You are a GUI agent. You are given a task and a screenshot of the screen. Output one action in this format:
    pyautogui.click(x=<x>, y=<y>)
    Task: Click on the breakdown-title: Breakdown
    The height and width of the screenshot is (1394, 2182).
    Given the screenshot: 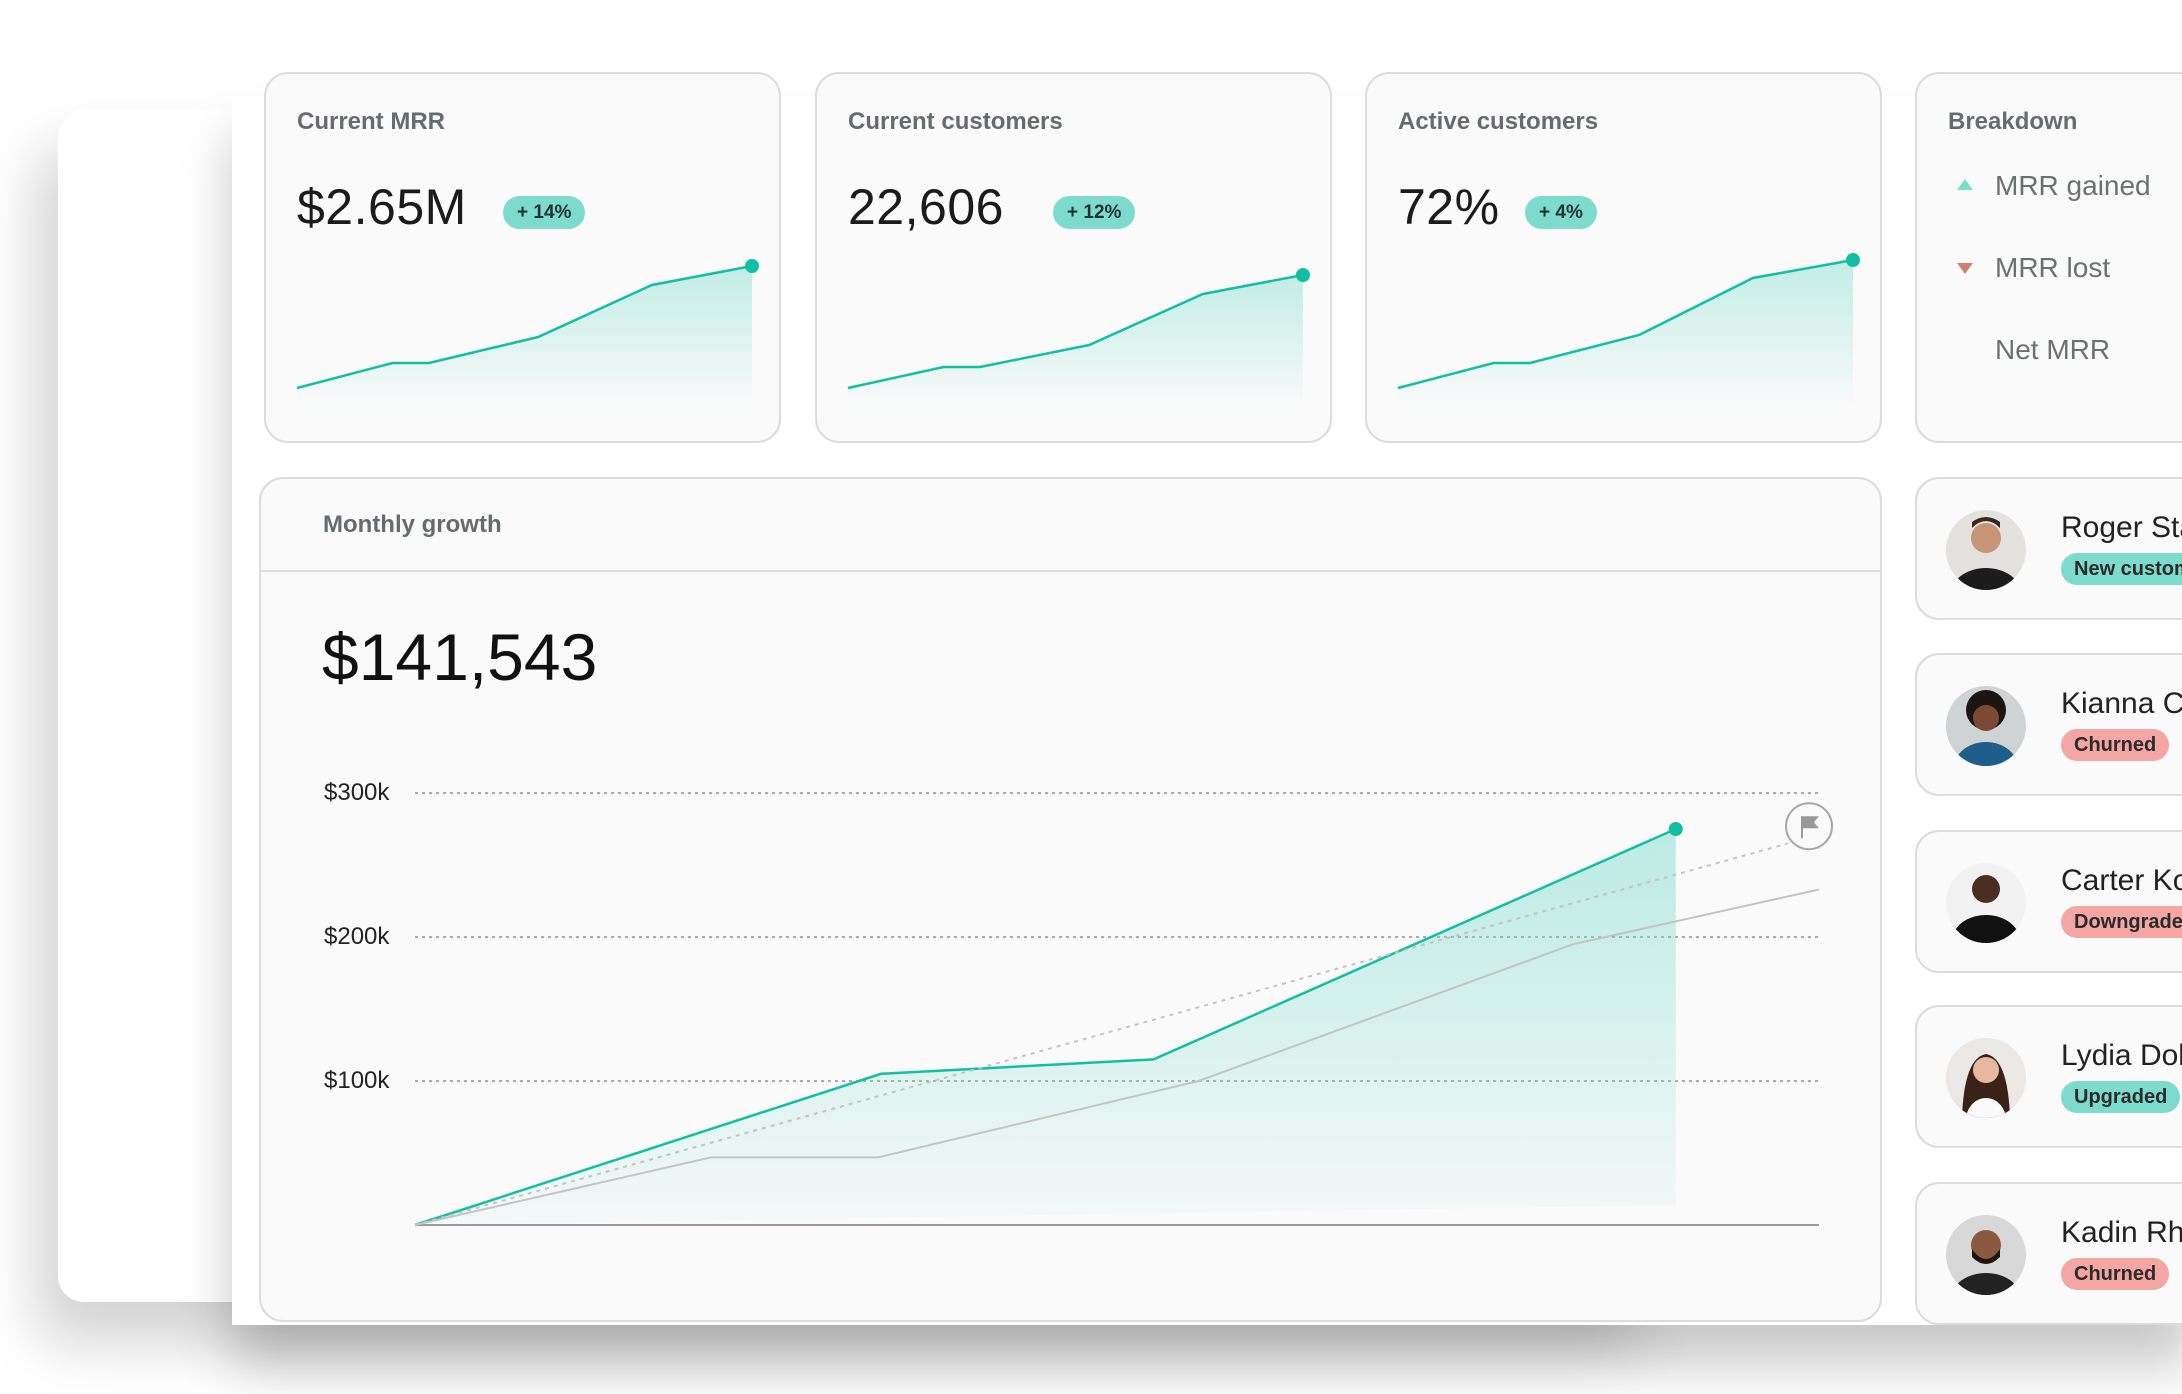 What is the action you would take?
    pyautogui.click(x=2013, y=121)
    